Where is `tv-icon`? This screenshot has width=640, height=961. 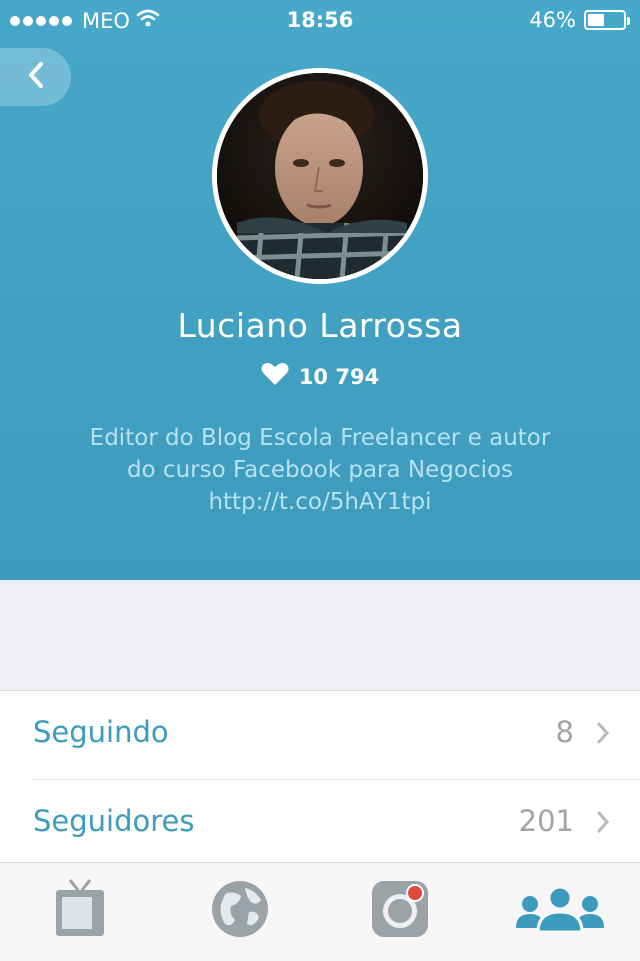 tv-icon is located at coordinates (80, 911).